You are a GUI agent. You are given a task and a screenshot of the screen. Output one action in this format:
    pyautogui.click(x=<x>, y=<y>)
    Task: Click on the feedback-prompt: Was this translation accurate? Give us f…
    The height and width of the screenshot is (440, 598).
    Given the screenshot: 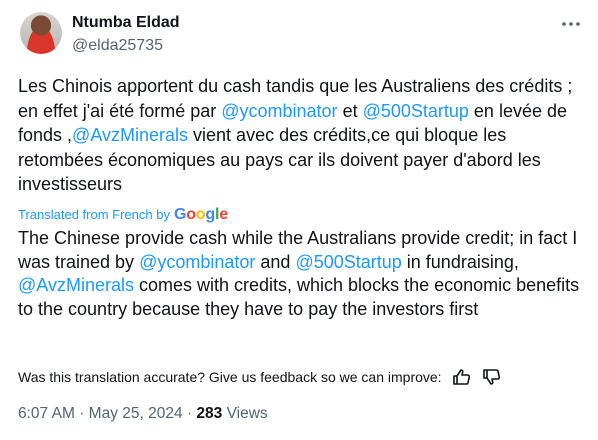 What is the action you would take?
    pyautogui.click(x=230, y=377)
    